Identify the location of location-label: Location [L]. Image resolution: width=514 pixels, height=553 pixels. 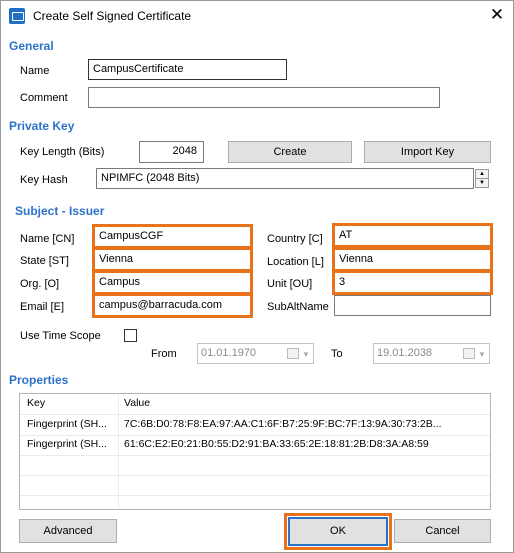
(295, 262).